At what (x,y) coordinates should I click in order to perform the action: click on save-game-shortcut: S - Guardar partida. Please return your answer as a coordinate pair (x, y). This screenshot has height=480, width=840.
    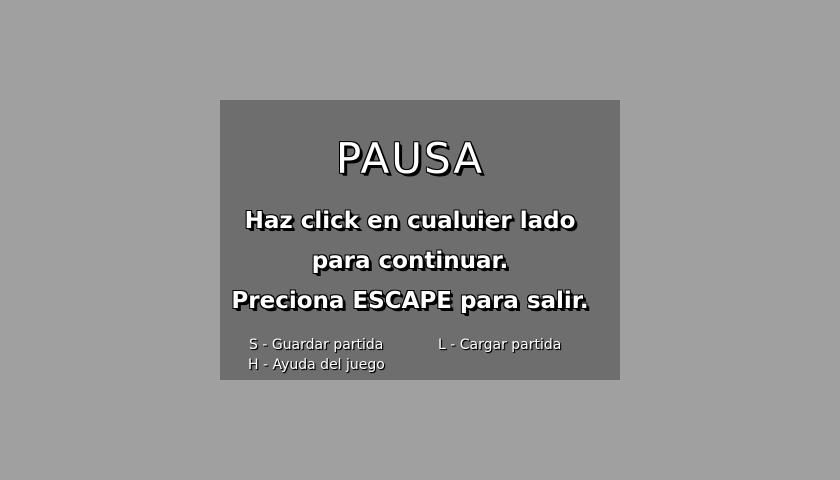
    Looking at the image, I should click on (316, 345).